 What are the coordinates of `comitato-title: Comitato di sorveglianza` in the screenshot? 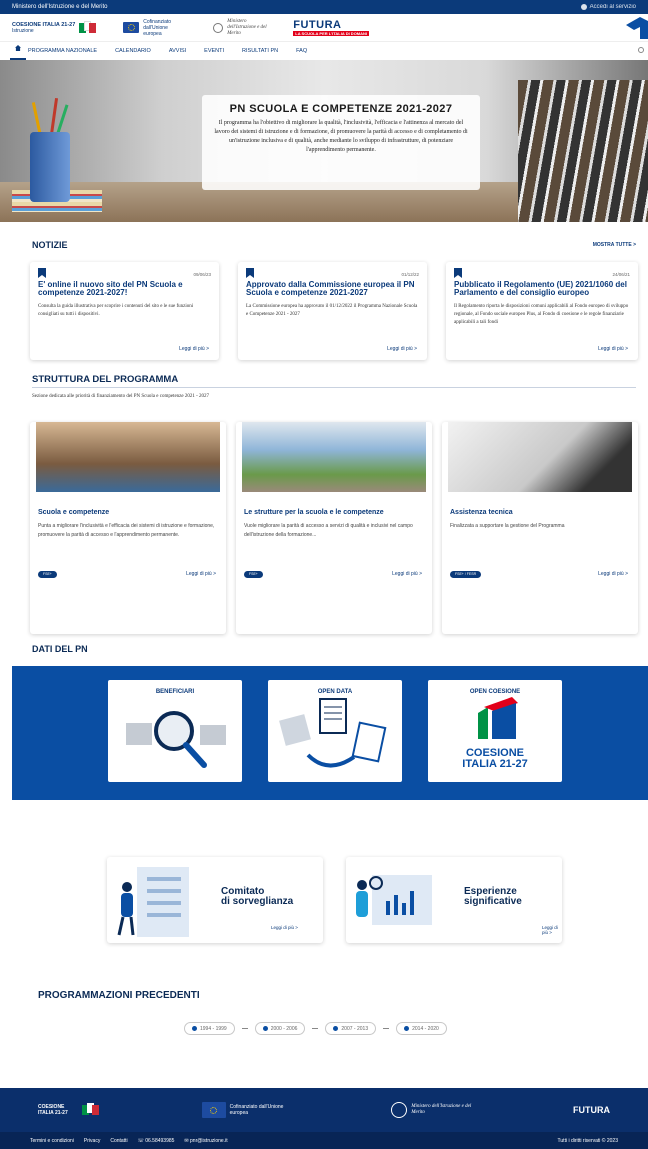 It's located at (257, 897).